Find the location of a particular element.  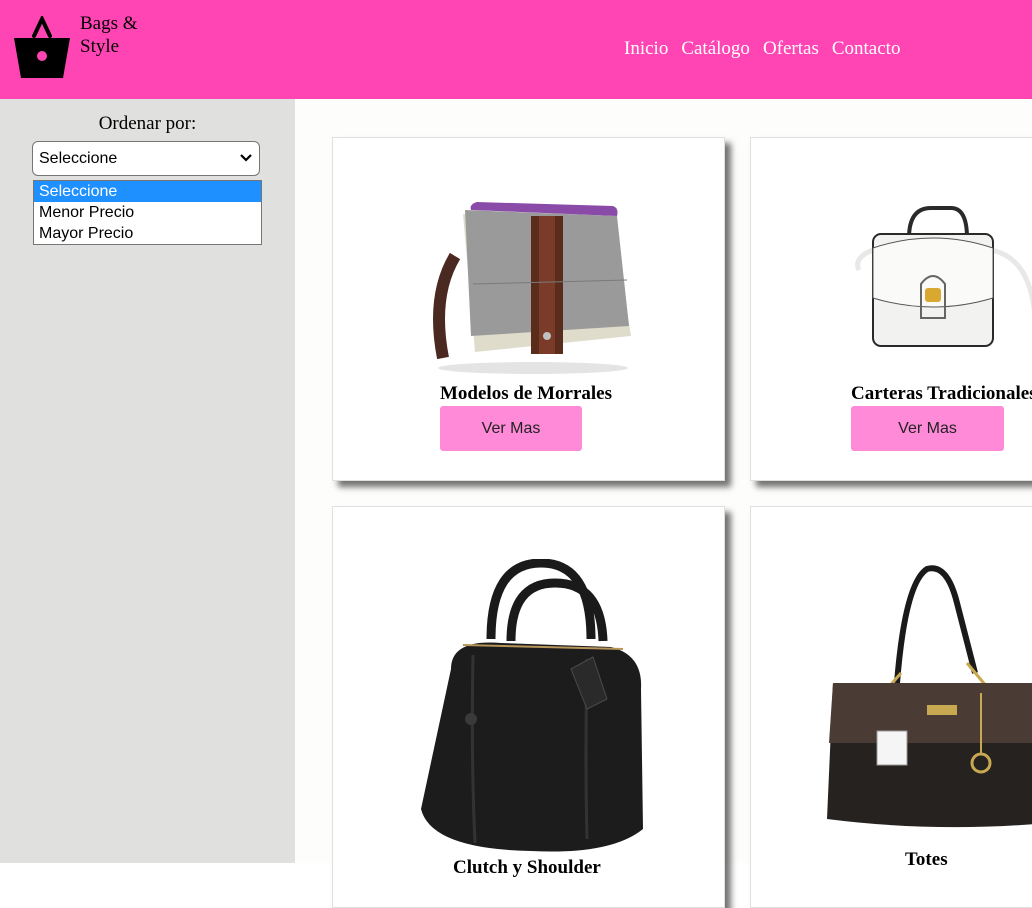

black-bowling-bag-image is located at coordinates (531, 709).